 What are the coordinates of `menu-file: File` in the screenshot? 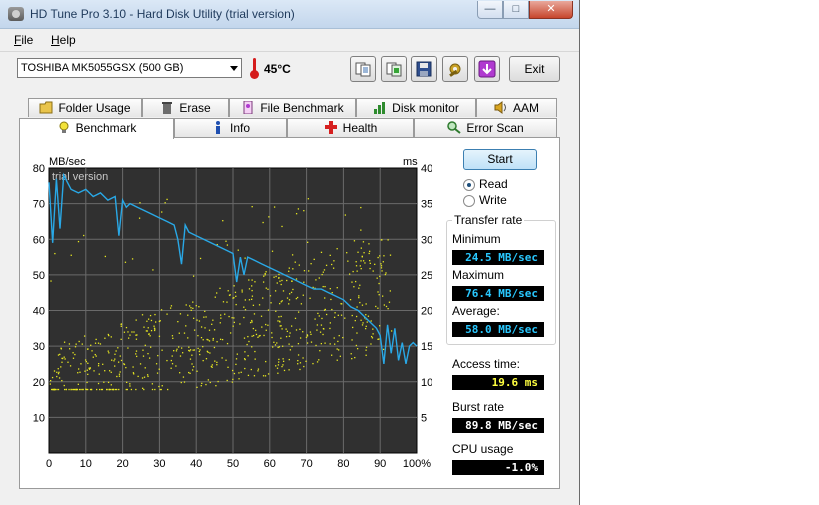 It's located at (23, 40).